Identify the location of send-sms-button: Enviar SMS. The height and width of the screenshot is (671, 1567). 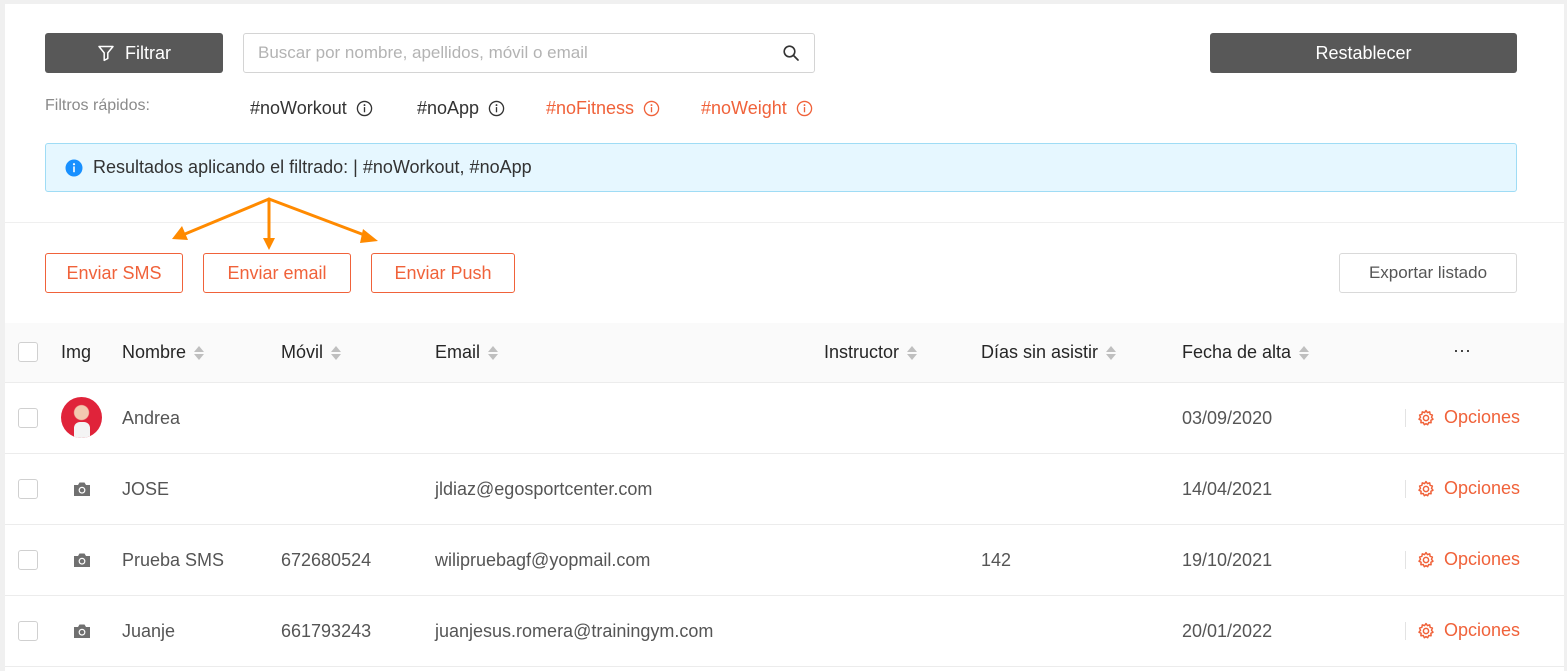
(114, 273).